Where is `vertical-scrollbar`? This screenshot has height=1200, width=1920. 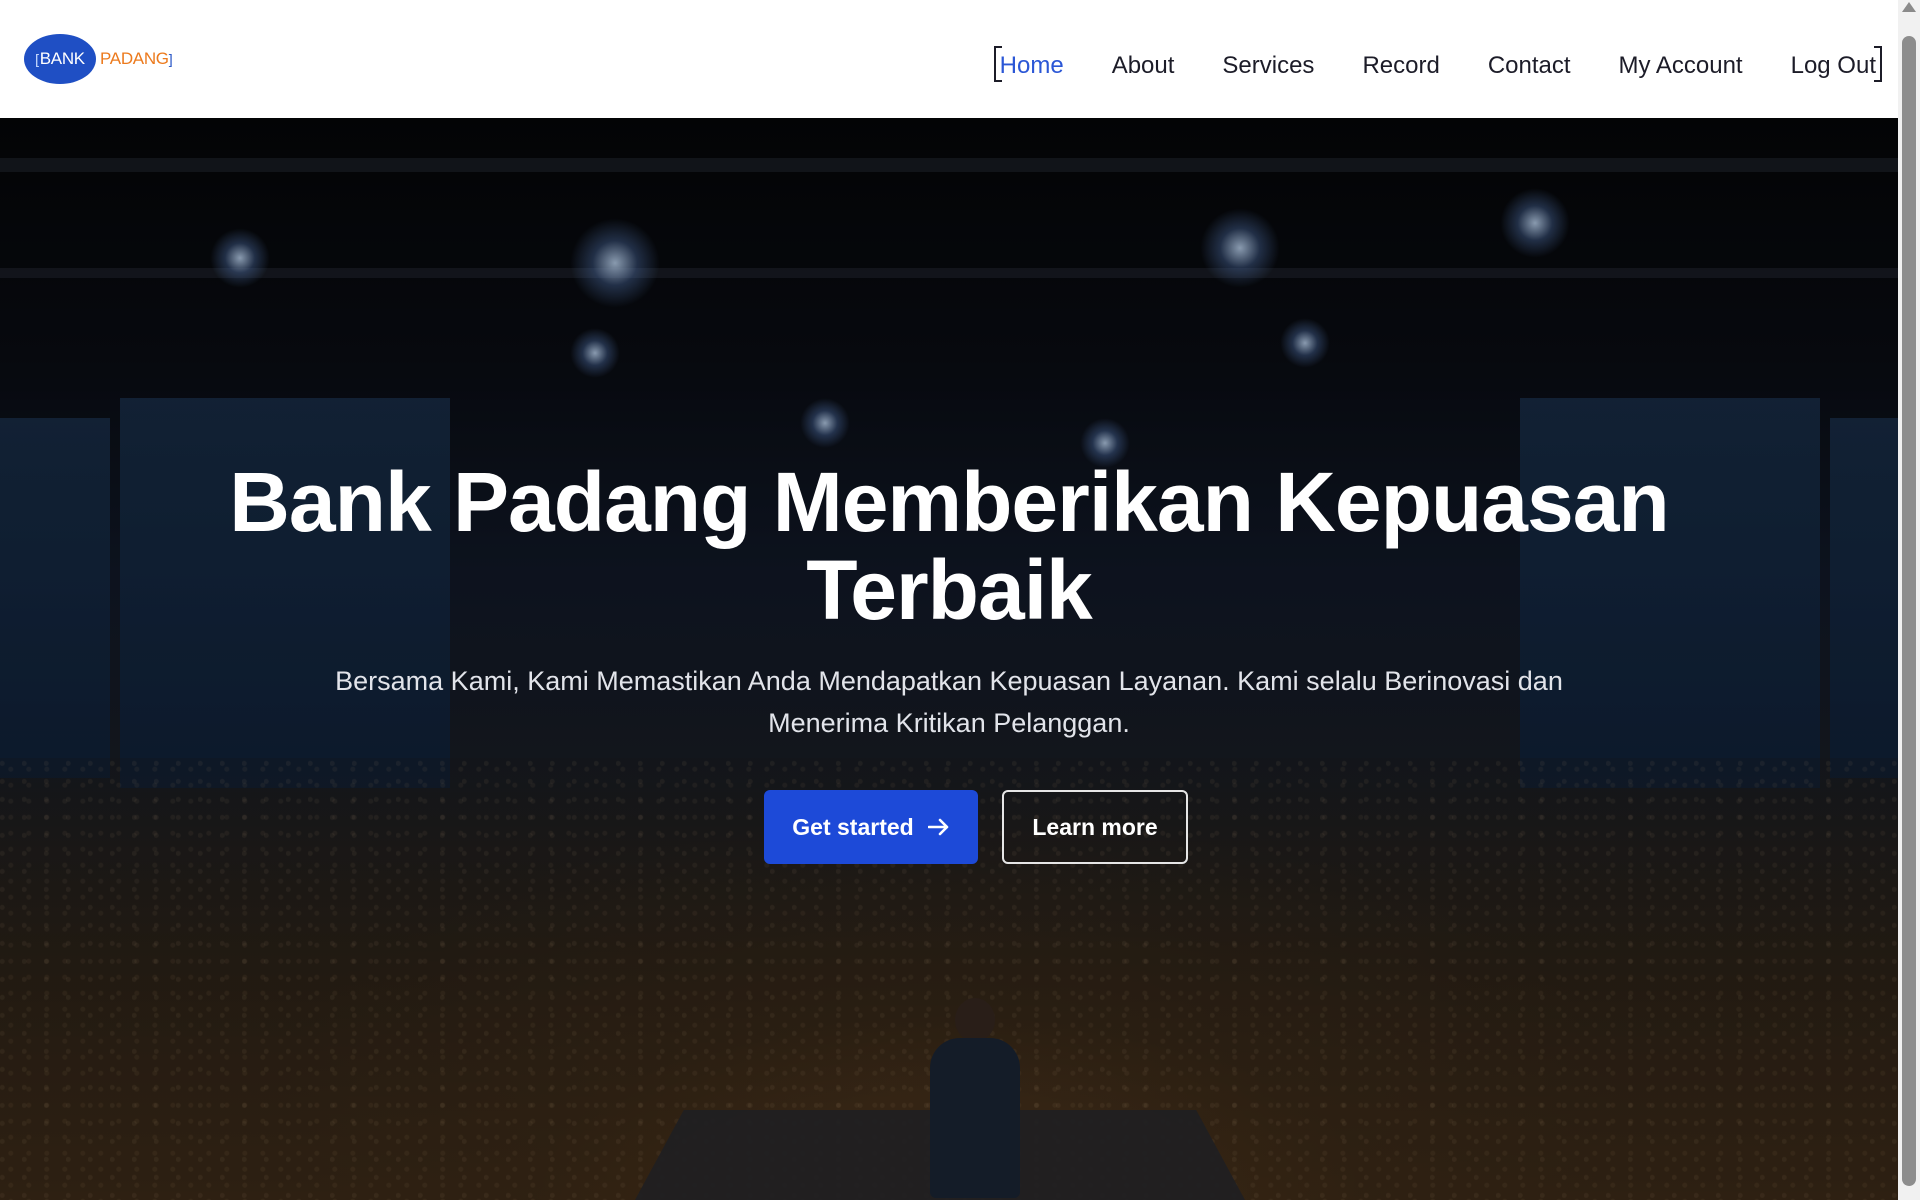
vertical-scrollbar is located at coordinates (1909, 600).